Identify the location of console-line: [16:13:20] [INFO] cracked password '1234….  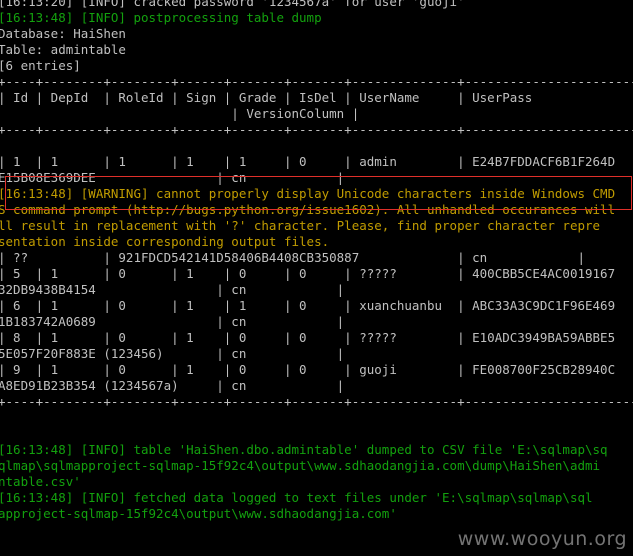
(232, 4).